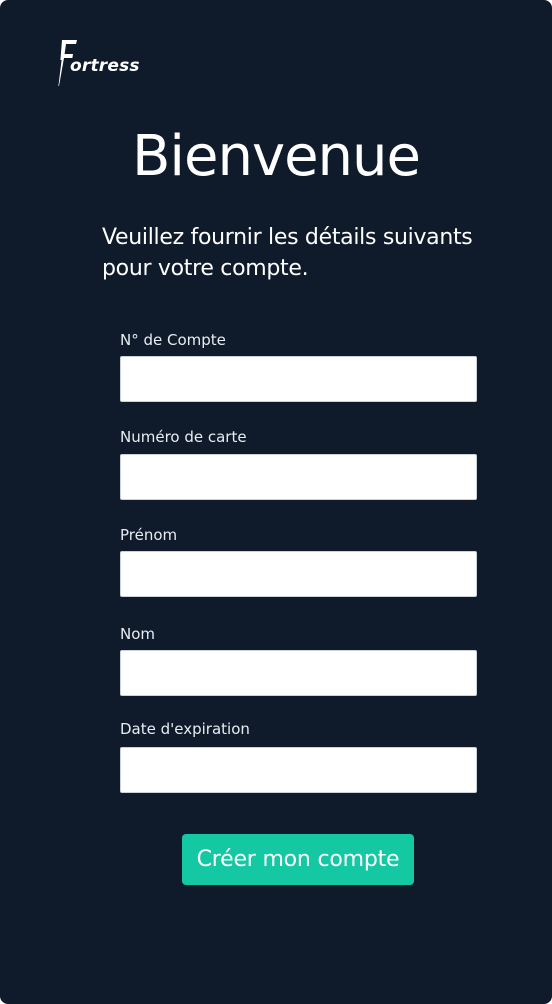 The width and height of the screenshot is (552, 1004). What do you see at coordinates (298, 574) in the screenshot?
I see `first-name-input` at bounding box center [298, 574].